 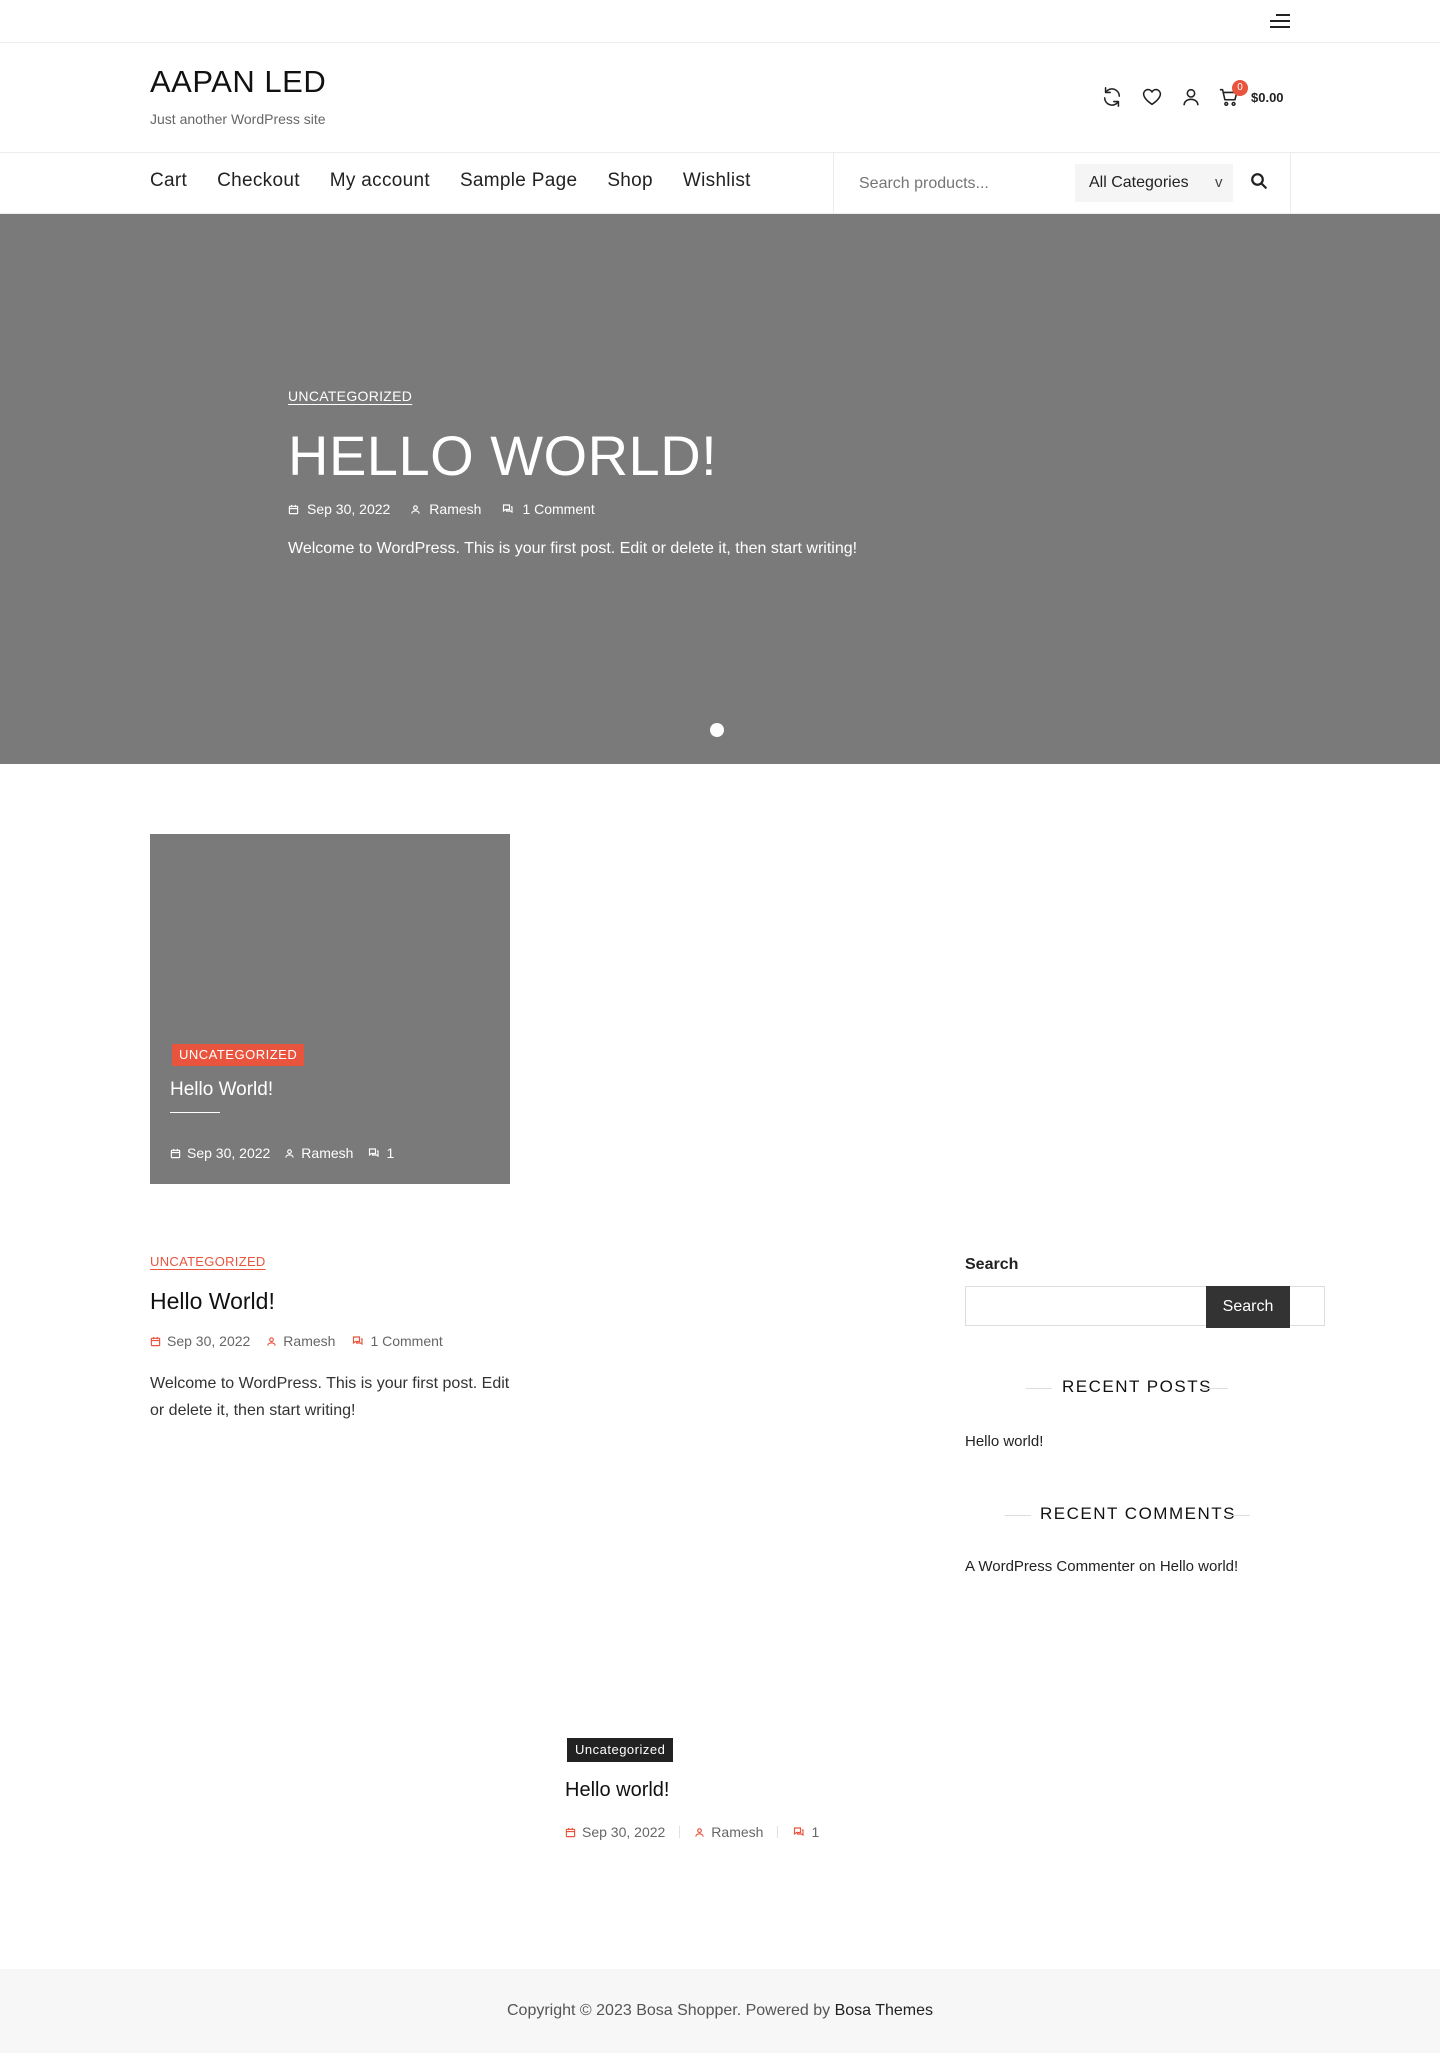 What do you see at coordinates (168, 183) in the screenshot?
I see `nav-item-cart: Cart` at bounding box center [168, 183].